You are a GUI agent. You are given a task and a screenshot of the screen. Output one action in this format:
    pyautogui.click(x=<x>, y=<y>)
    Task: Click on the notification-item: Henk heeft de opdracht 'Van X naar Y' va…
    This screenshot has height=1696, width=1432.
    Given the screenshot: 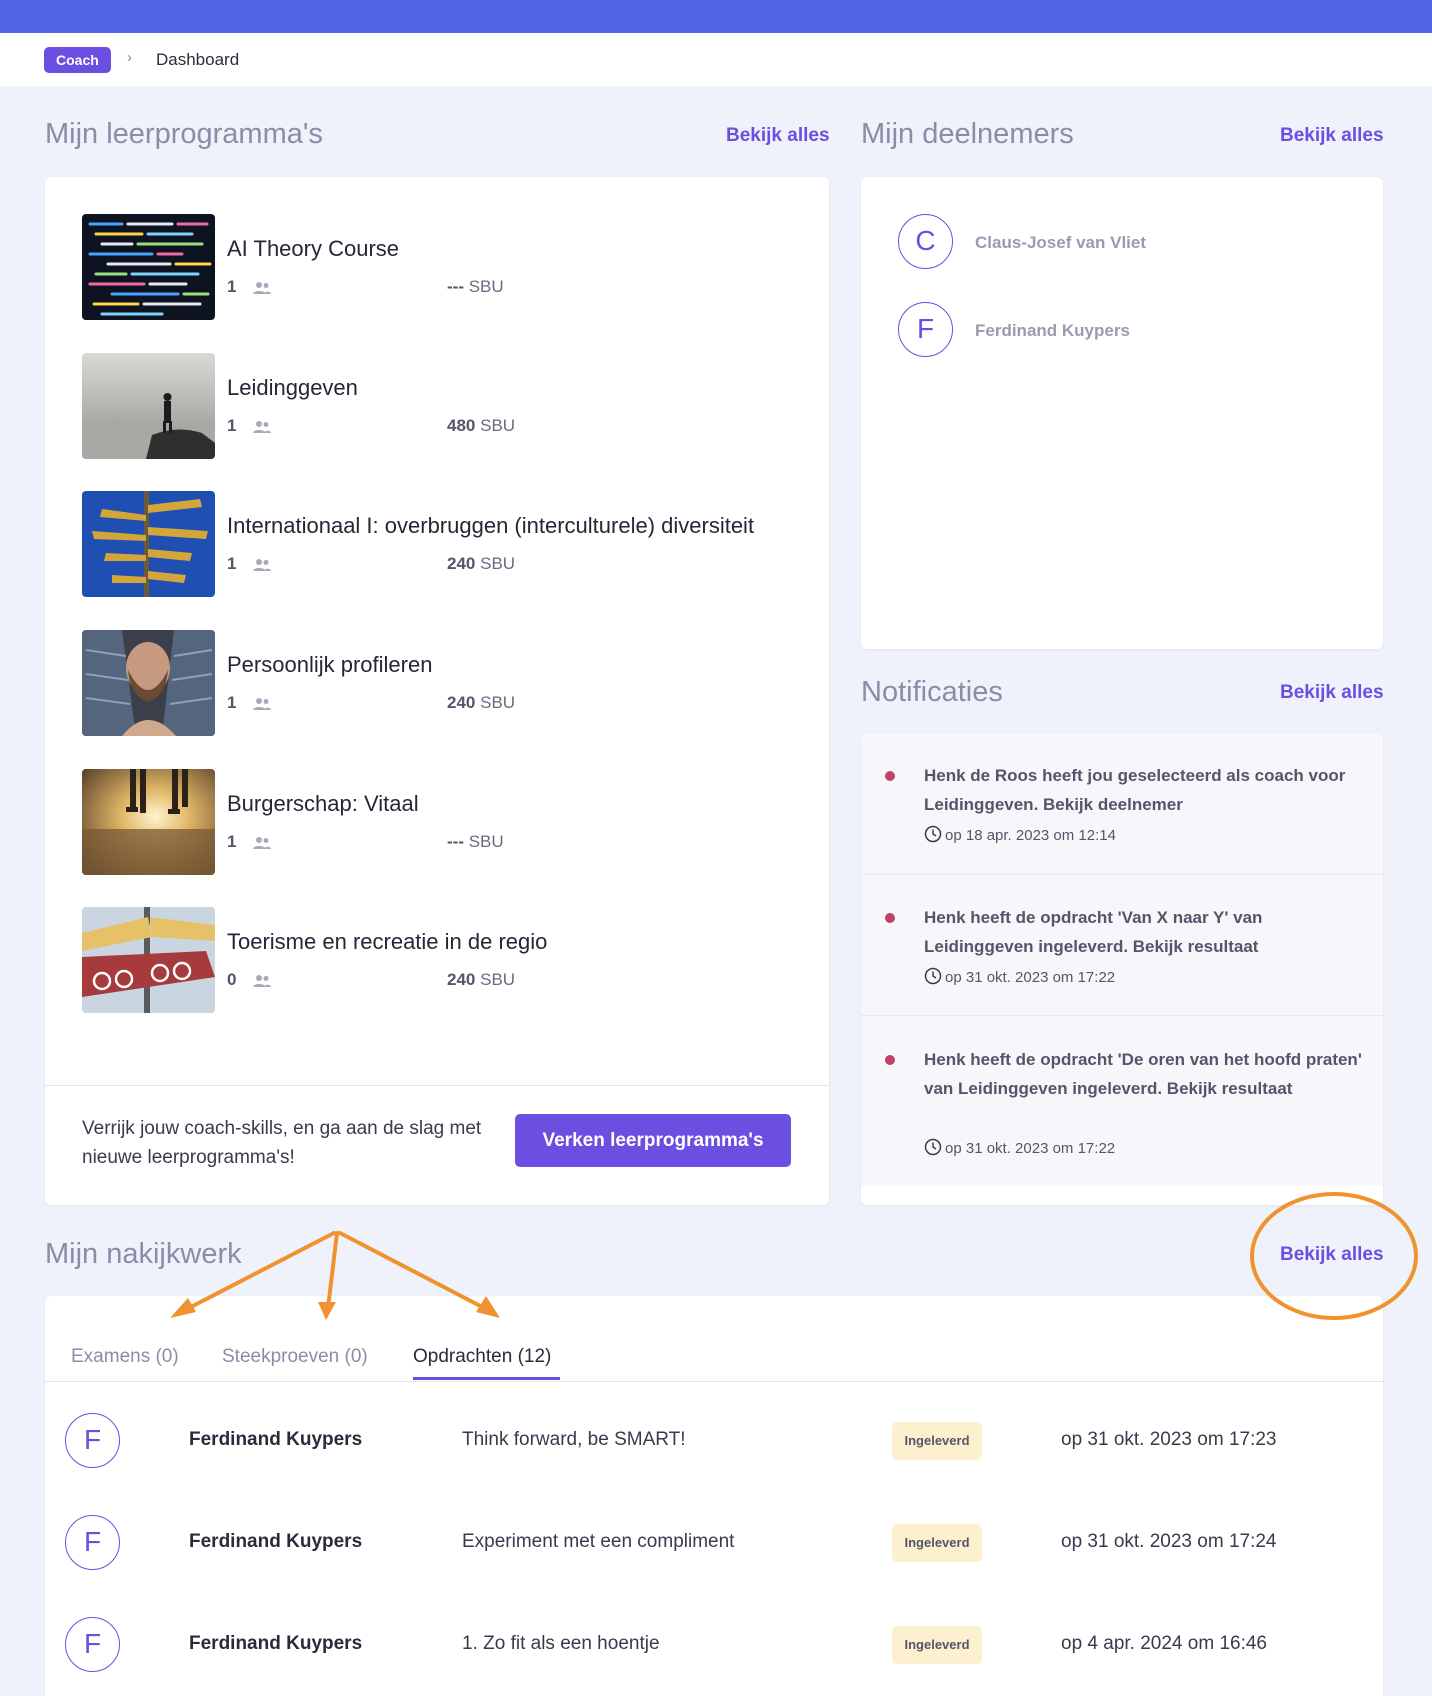 What is the action you would take?
    pyautogui.click(x=1122, y=945)
    